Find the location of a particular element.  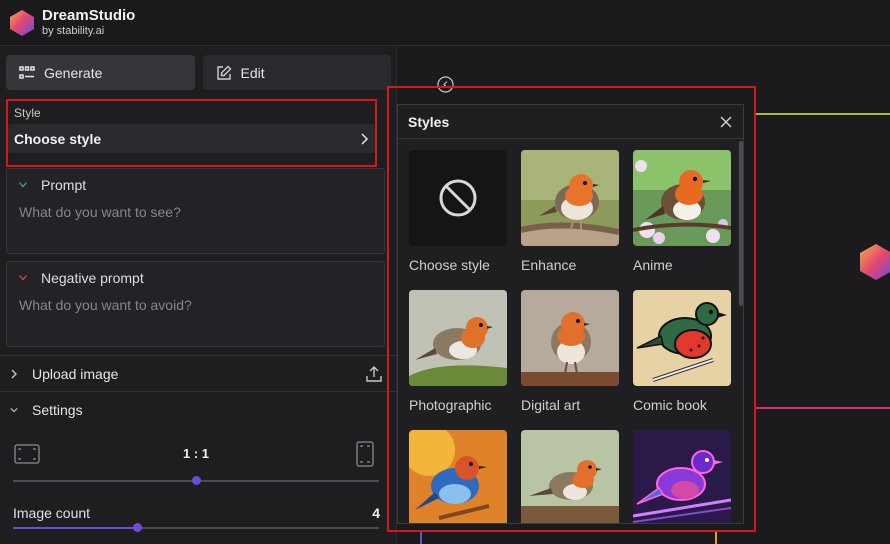

aspect-ratio-value: 1 is located at coordinates (195, 453).